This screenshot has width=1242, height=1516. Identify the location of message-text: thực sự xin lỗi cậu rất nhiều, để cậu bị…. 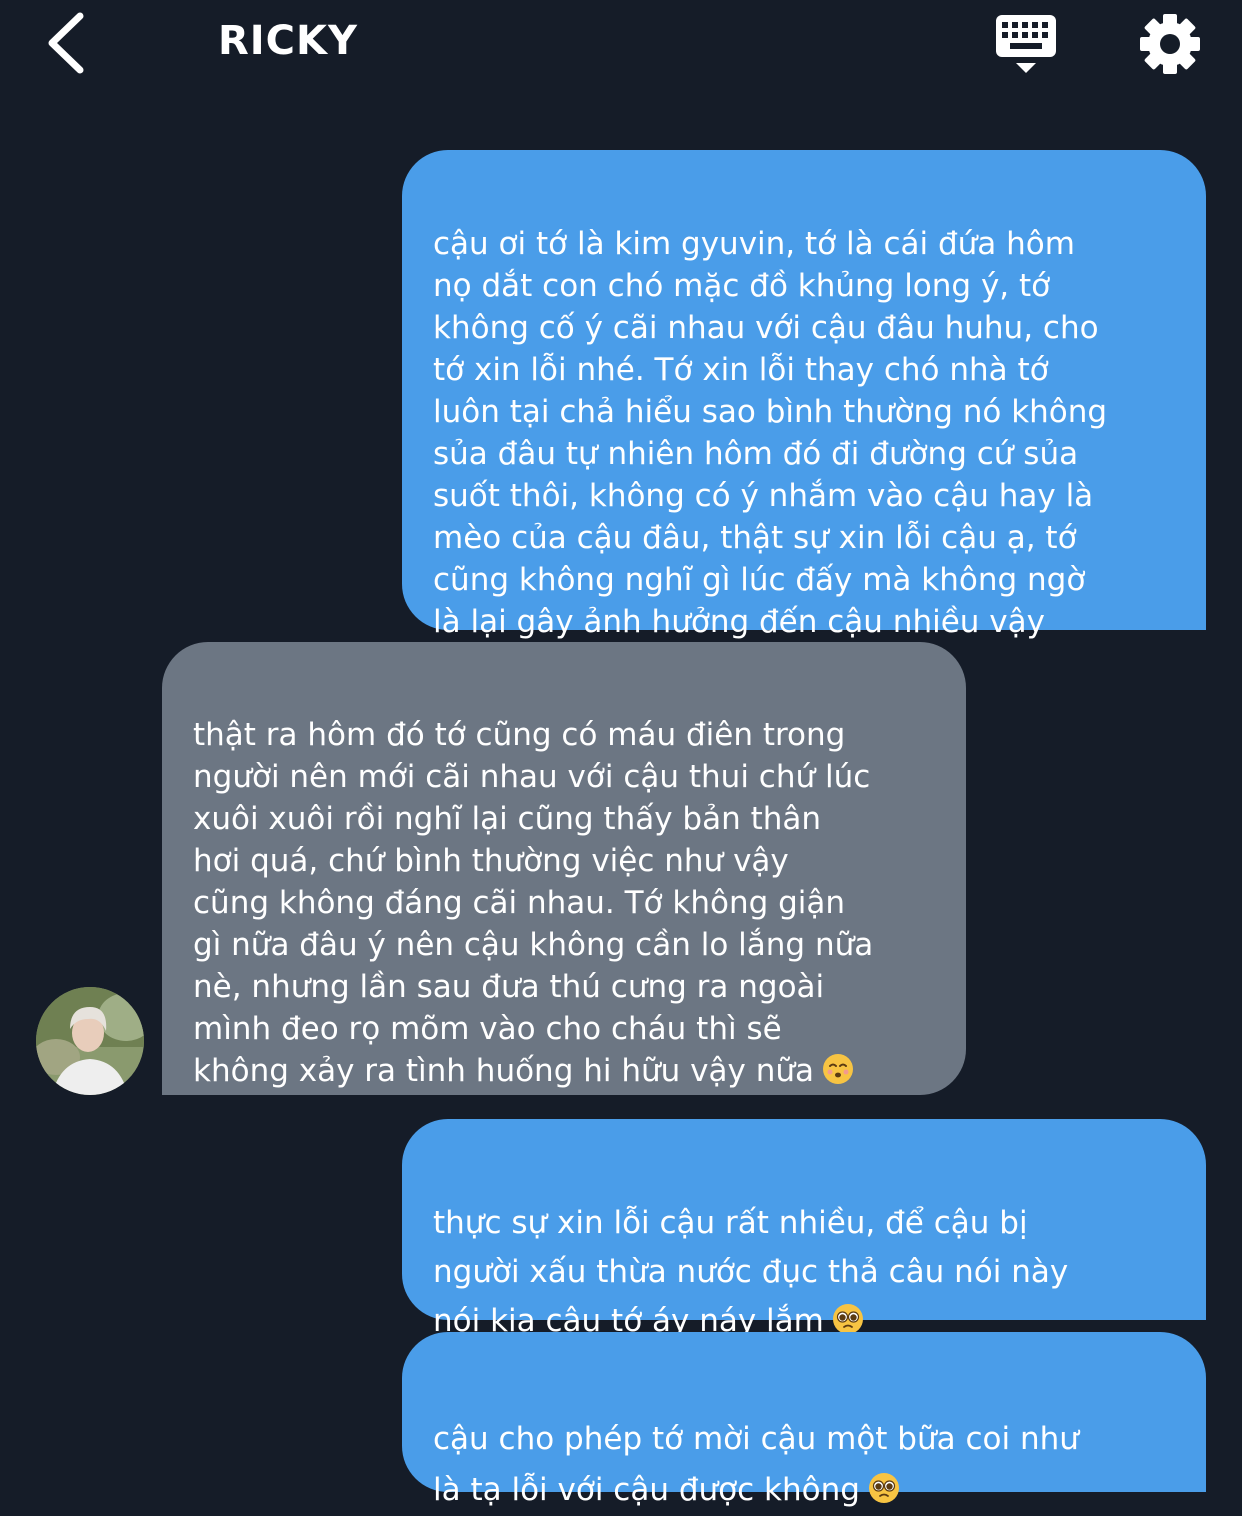
(751, 1272).